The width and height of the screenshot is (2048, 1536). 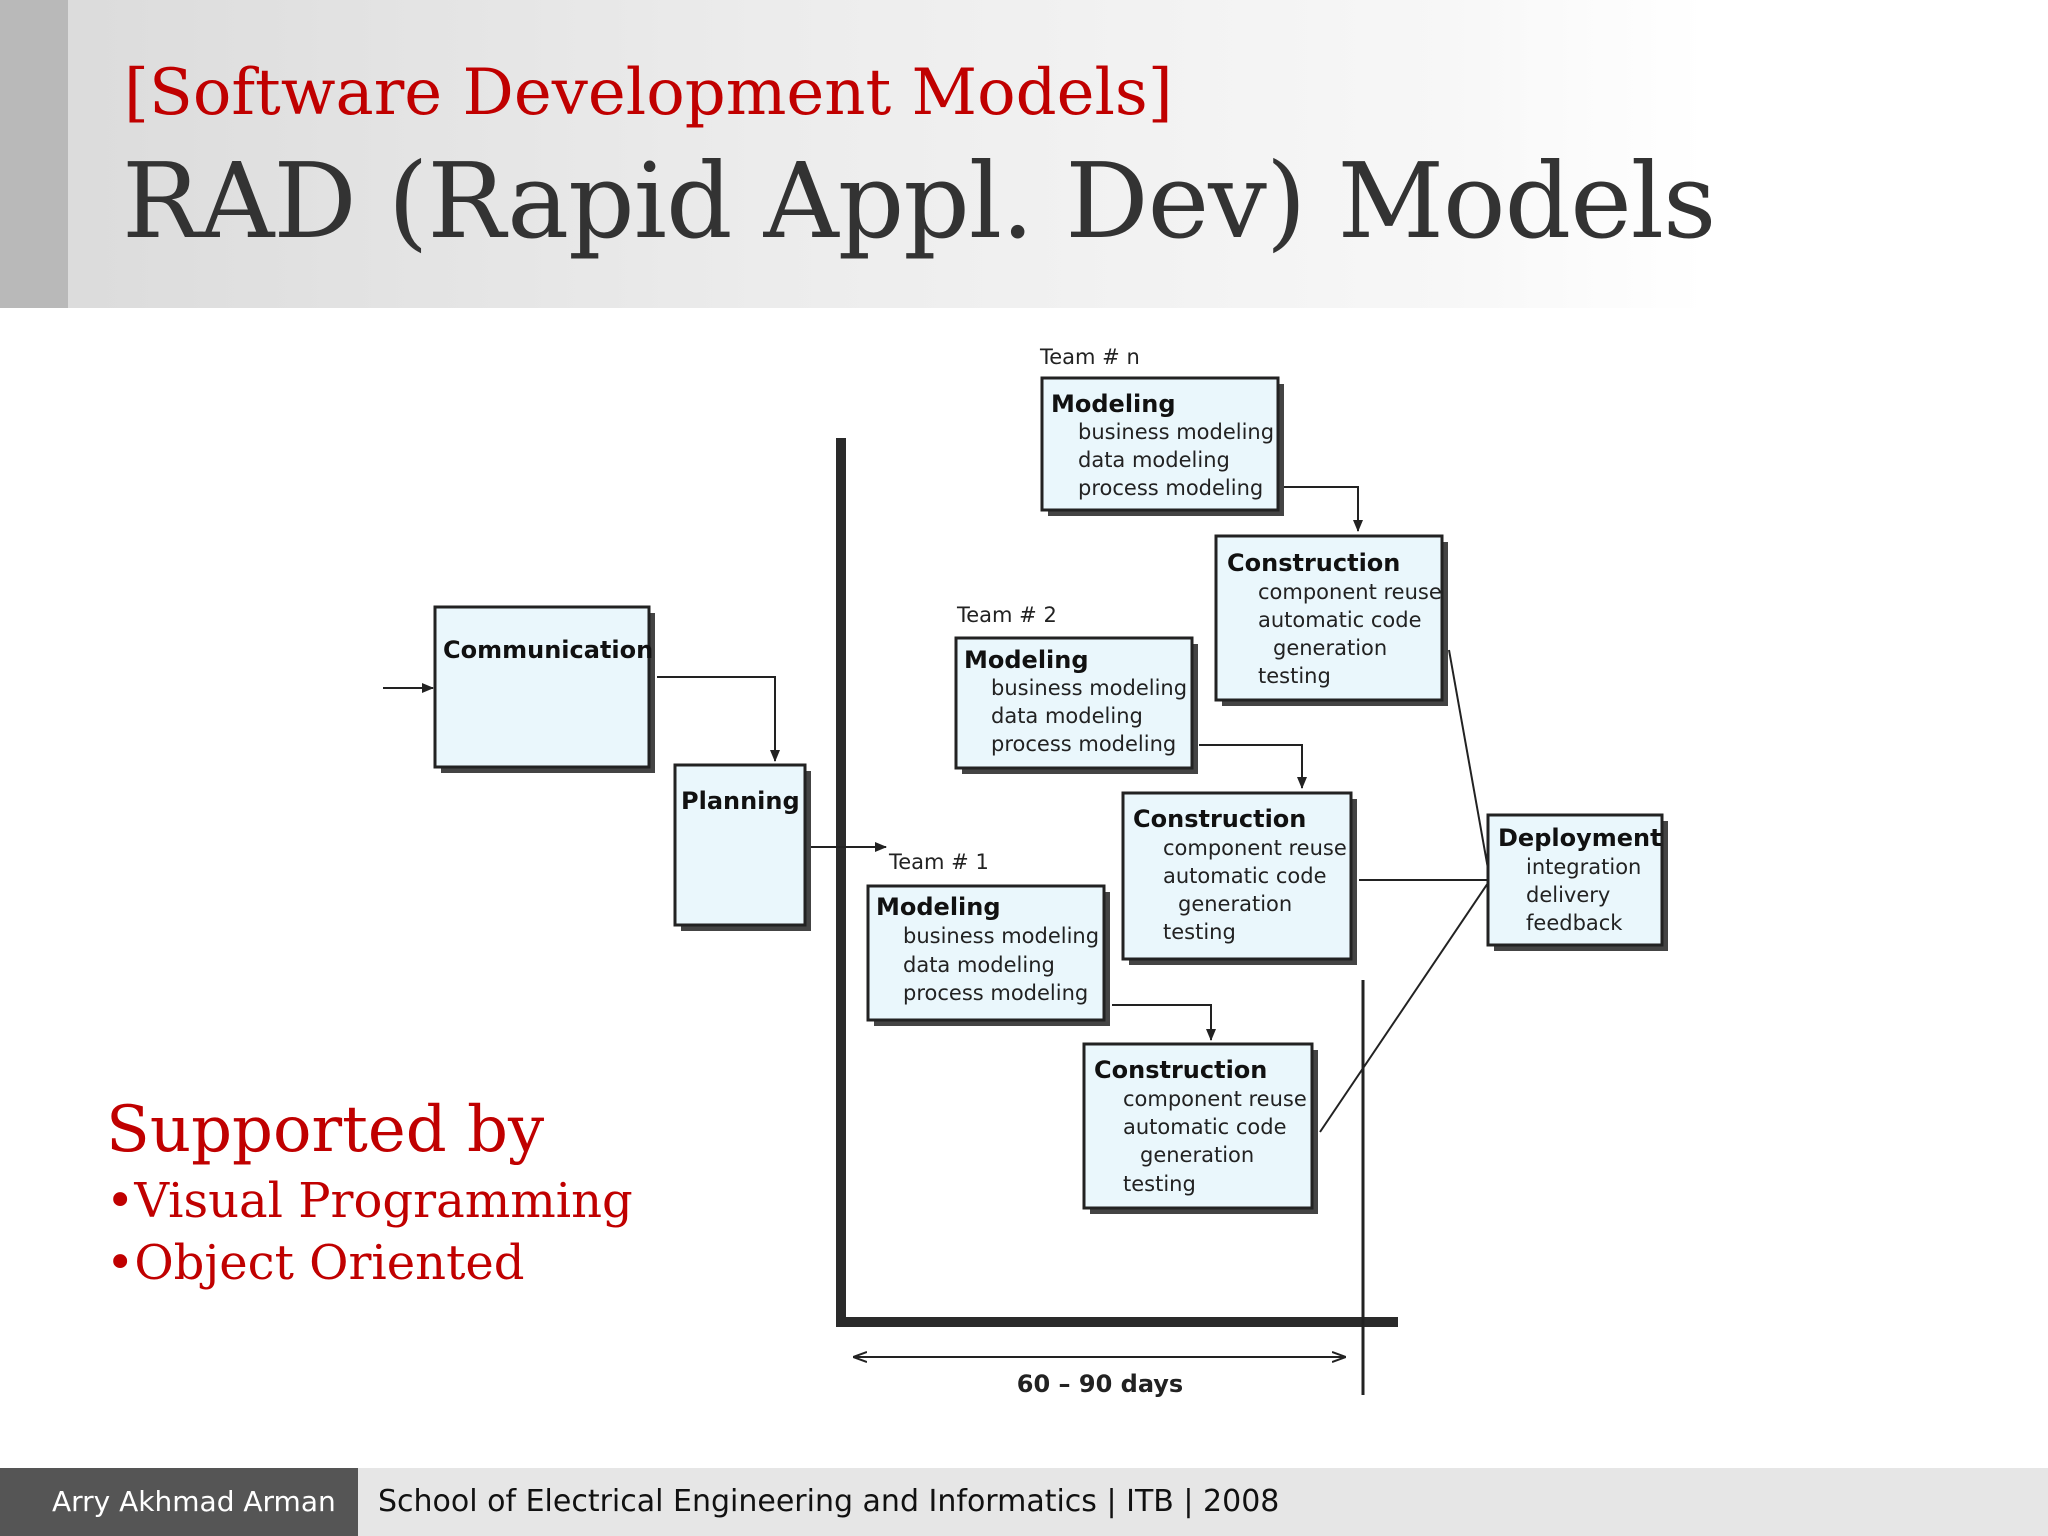 What do you see at coordinates (1089, 357) in the screenshot?
I see `team-n-label: Team # n` at bounding box center [1089, 357].